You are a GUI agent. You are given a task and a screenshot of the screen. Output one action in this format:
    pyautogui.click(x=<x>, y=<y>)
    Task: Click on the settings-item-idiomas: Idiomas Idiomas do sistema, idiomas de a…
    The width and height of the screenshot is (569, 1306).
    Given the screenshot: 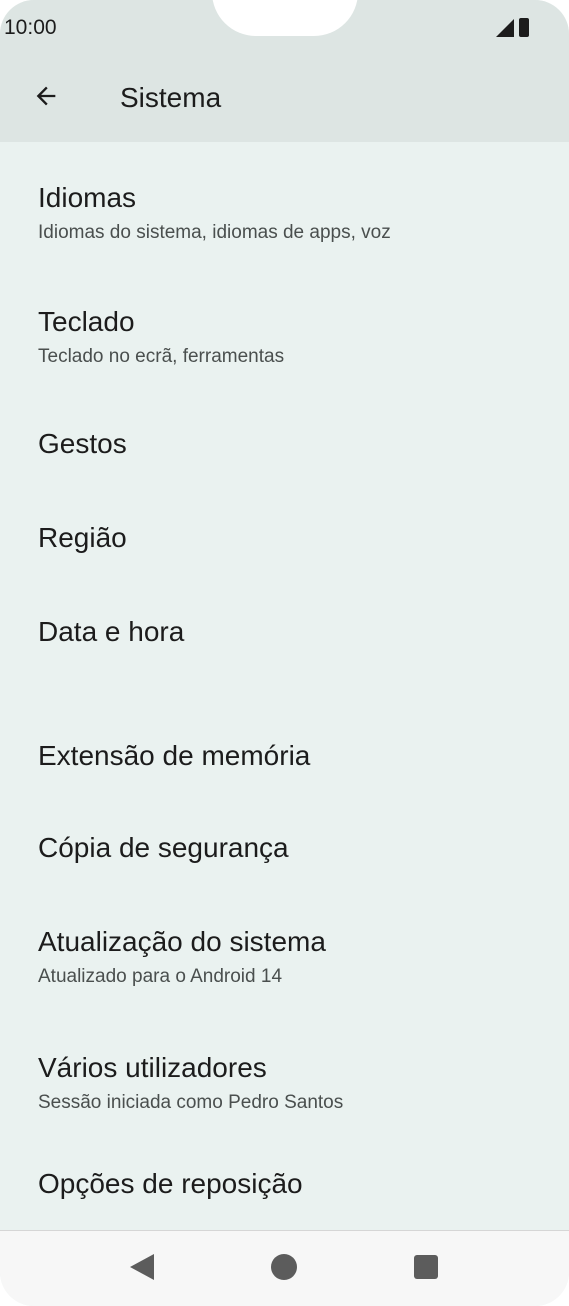 What is the action you would take?
    pyautogui.click(x=284, y=220)
    